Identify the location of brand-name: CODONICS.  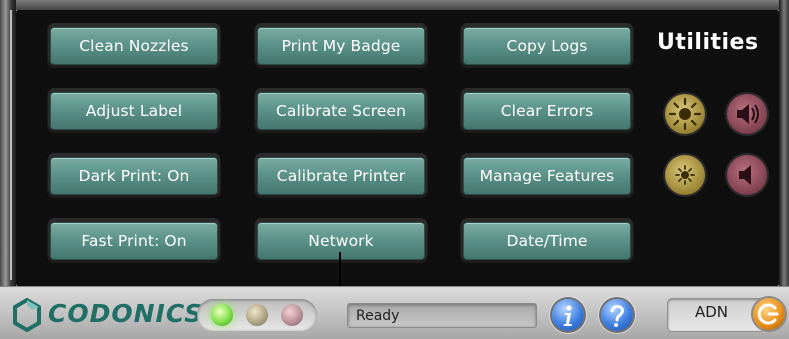
(126, 313).